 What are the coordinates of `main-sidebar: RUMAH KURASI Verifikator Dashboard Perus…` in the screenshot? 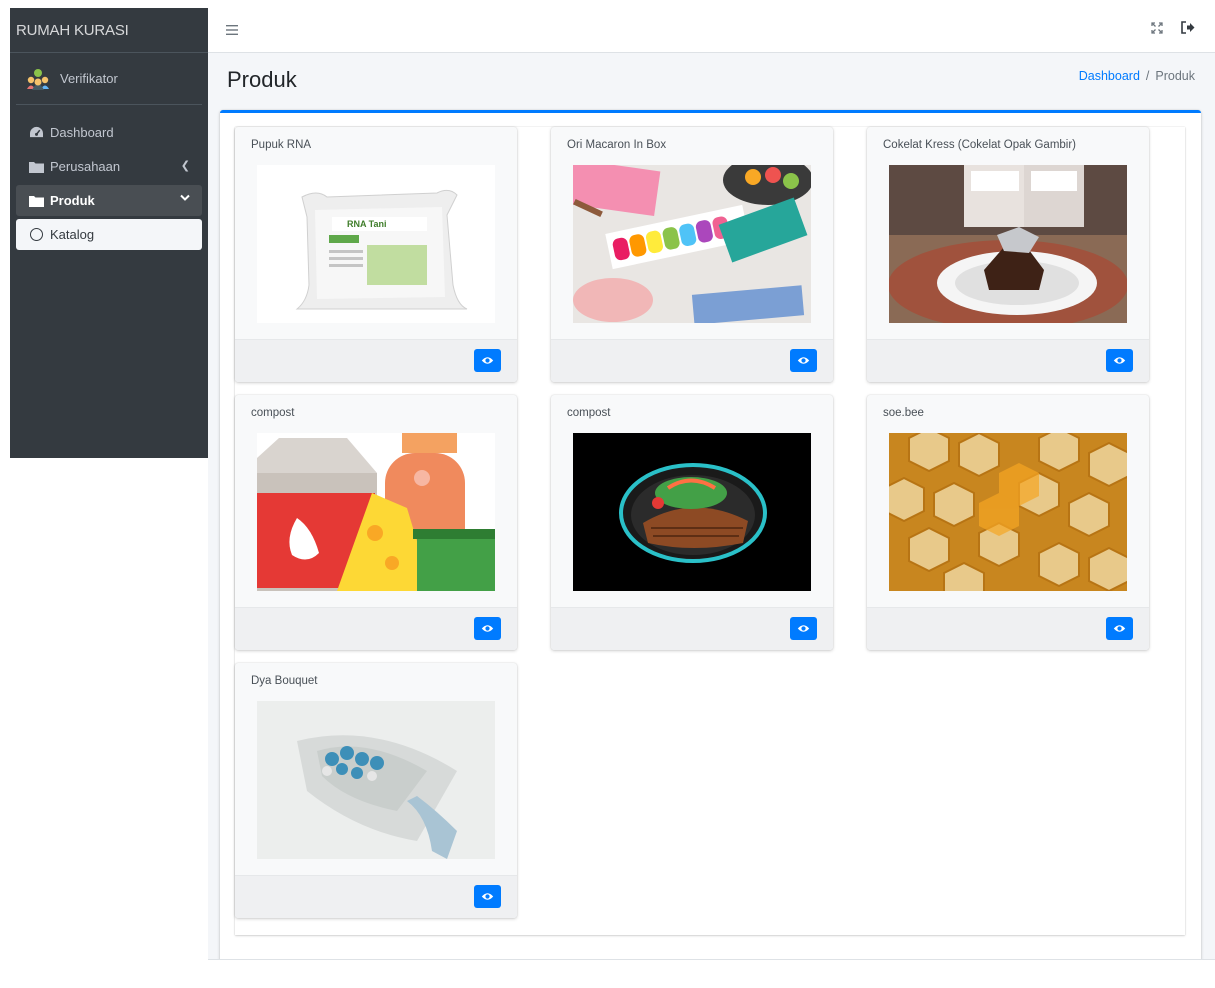 It's located at (109, 233).